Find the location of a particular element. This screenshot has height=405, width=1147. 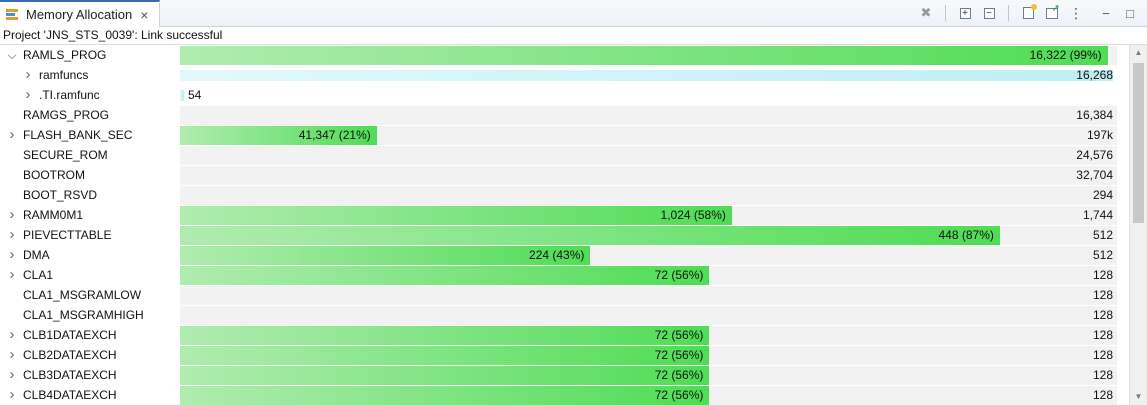

tree-row: CLA1_MSGRAMHIGH 128 is located at coordinates (564, 315).